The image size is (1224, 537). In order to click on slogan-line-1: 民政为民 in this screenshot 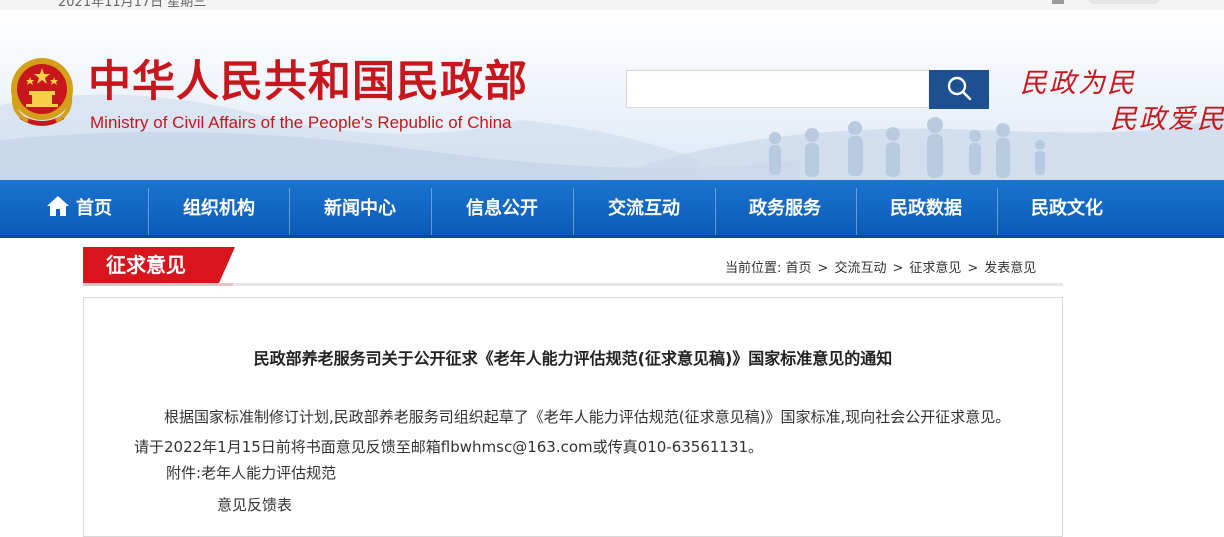, I will do `click(1078, 83)`.